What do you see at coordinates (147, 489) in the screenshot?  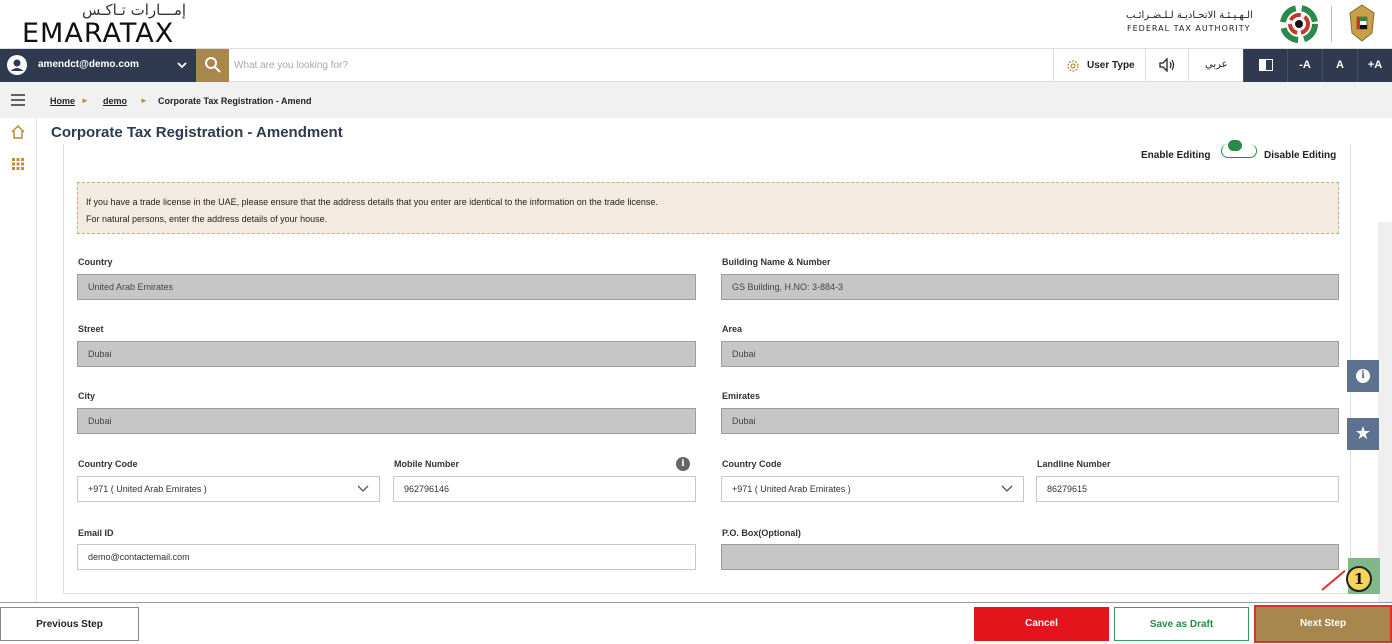 I see `mobile-country-code-value: +971 ( United Arab Emirates )` at bounding box center [147, 489].